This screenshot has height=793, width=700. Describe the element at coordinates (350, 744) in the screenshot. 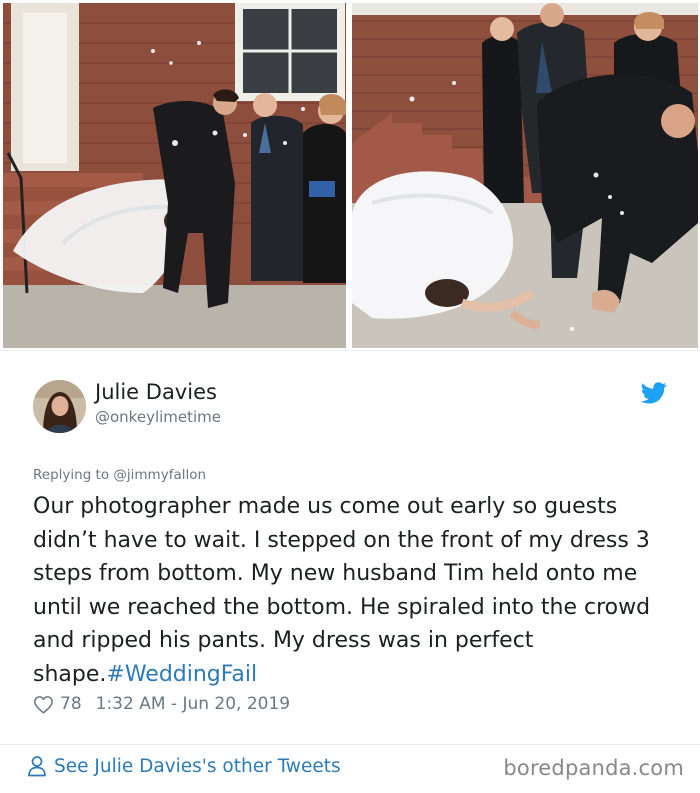

I see `footer-divider` at that location.